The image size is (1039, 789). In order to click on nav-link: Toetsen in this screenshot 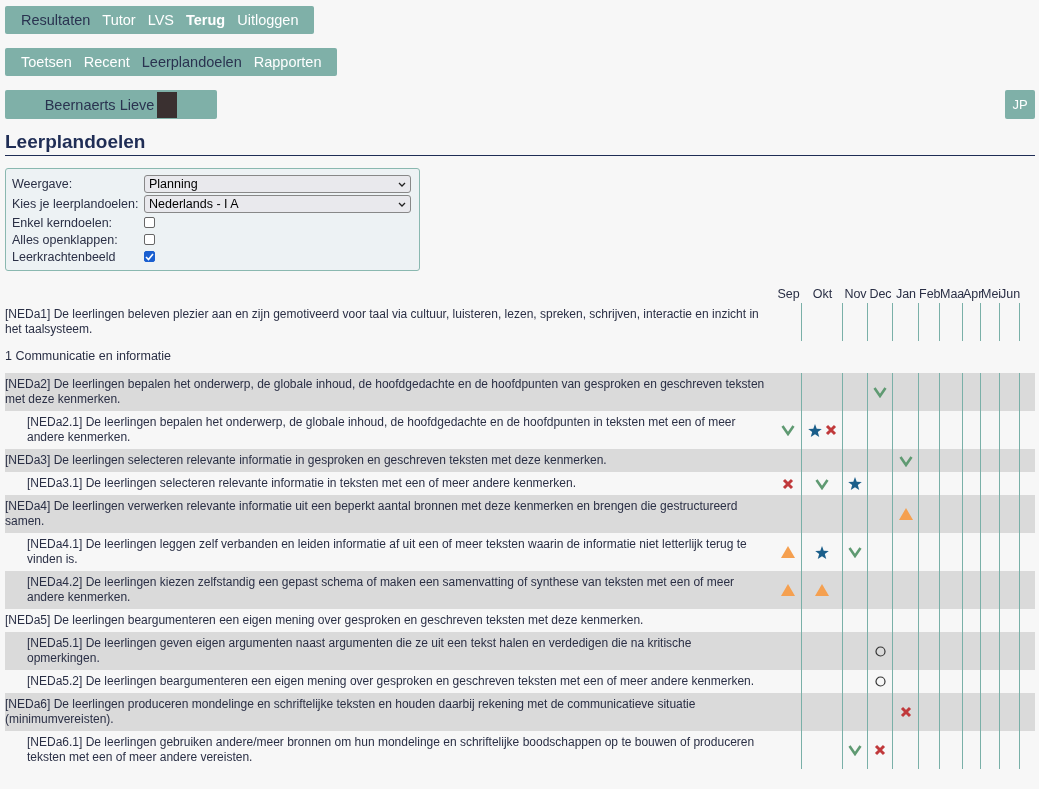, I will do `click(46, 62)`.